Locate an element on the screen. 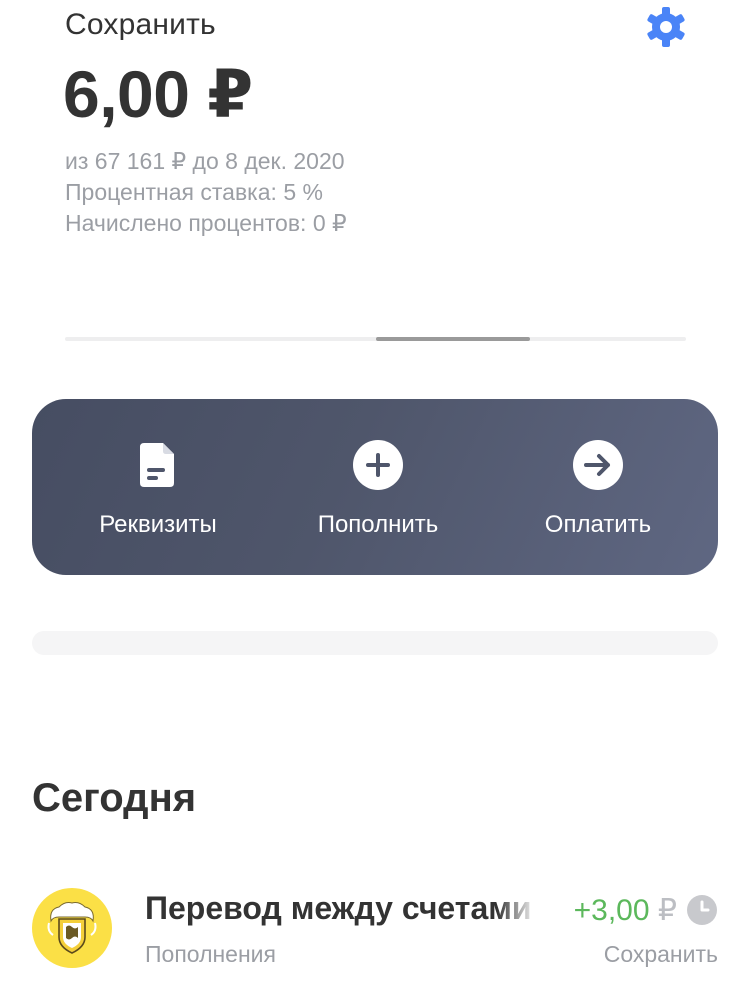 The height and width of the screenshot is (998, 745). details-button: Реквизиты is located at coordinates (158, 487).